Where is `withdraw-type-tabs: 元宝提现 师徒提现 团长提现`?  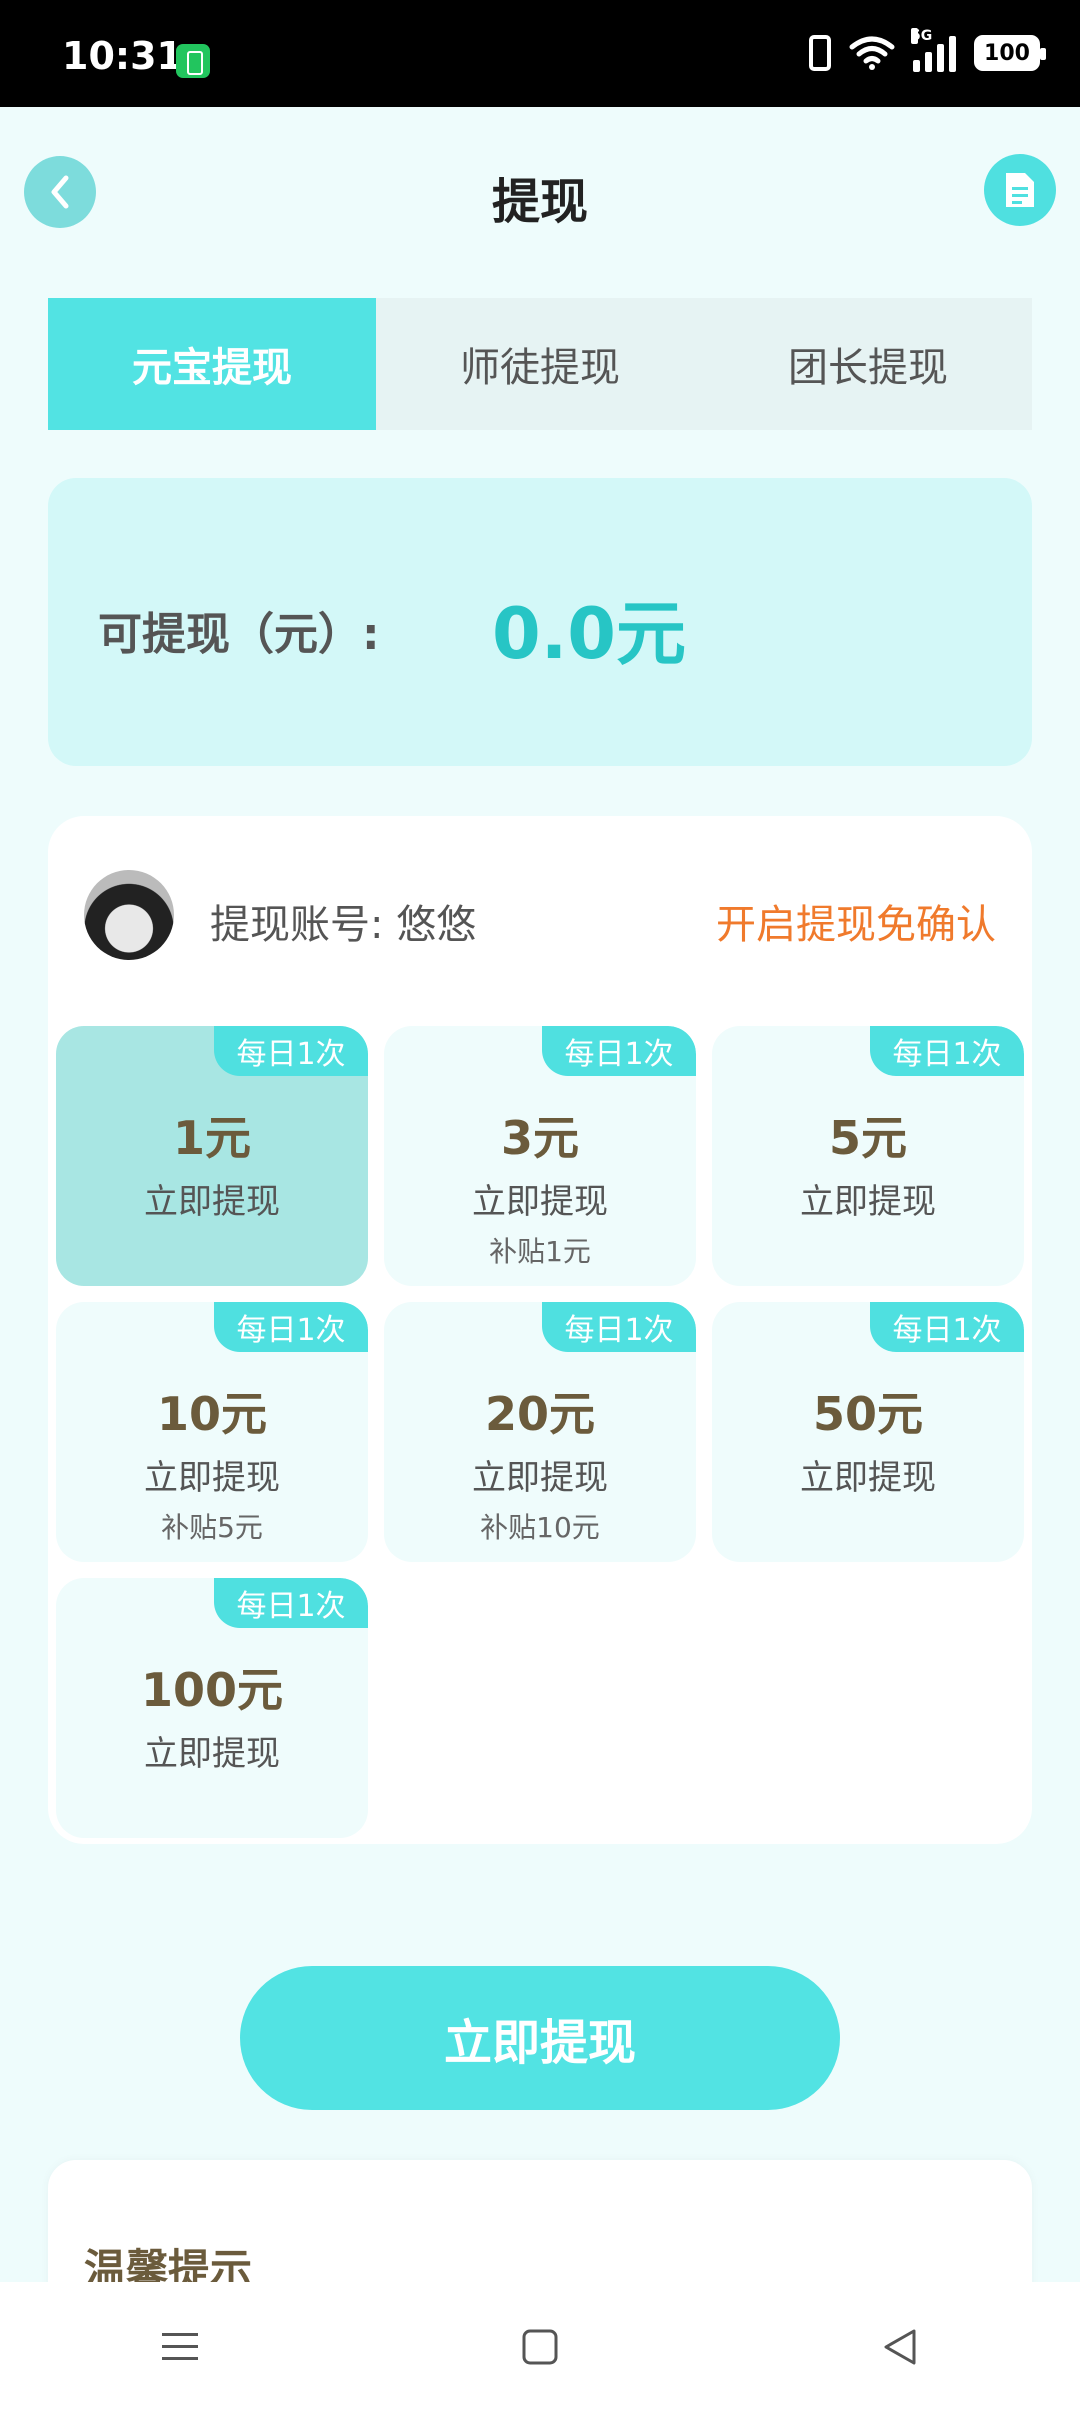 withdraw-type-tabs: 元宝提现 师徒提现 团长提现 is located at coordinates (540, 364).